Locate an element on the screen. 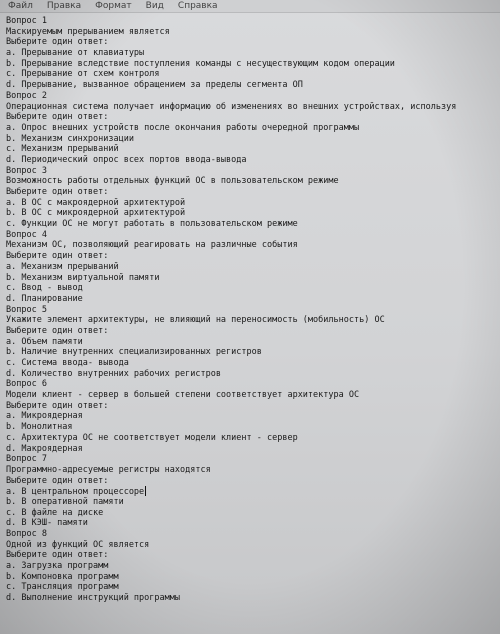 The width and height of the screenshot is (500, 634). text-line-content: a. Микроядерная is located at coordinates (44, 416).